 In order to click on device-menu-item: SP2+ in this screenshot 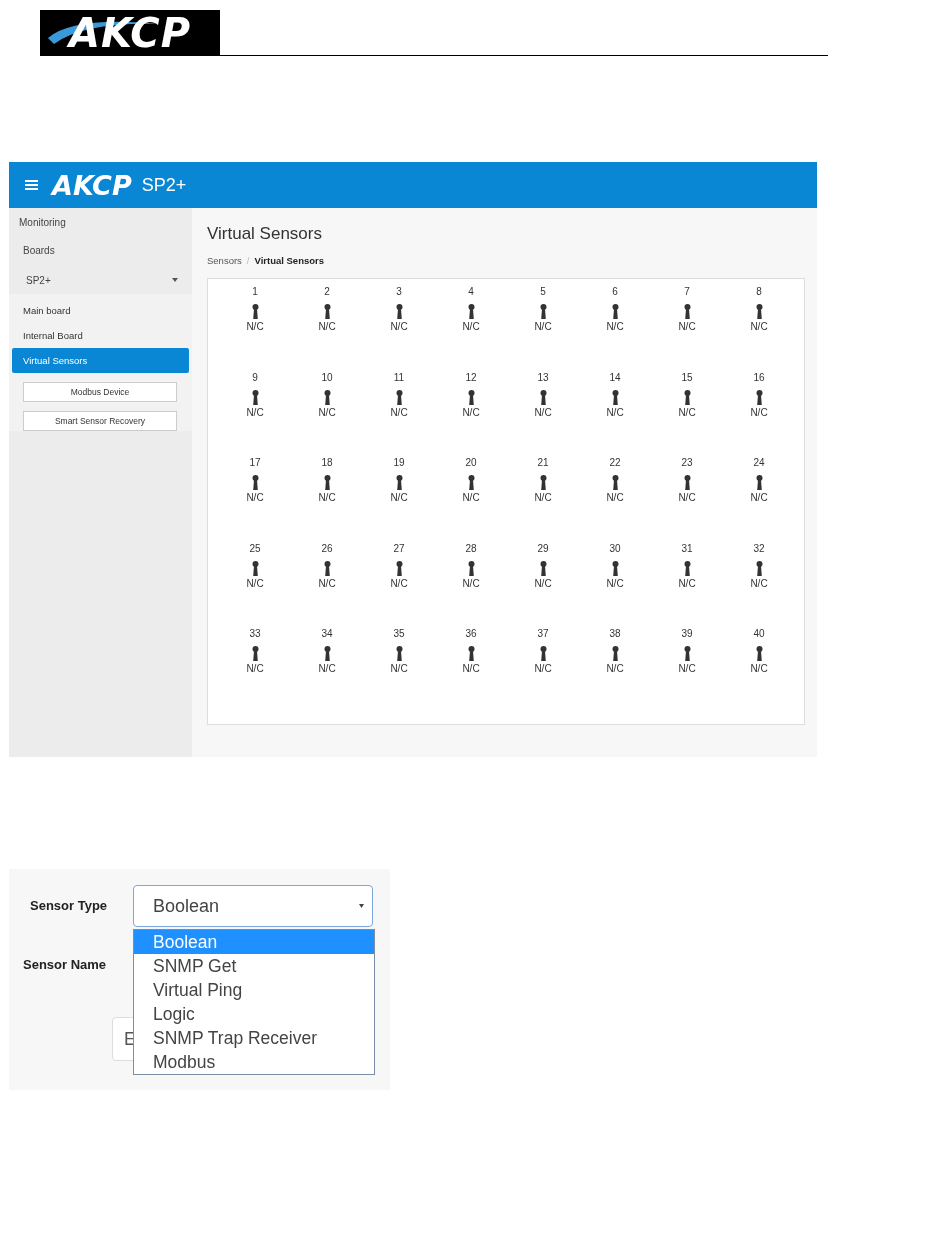, I will do `click(100, 280)`.